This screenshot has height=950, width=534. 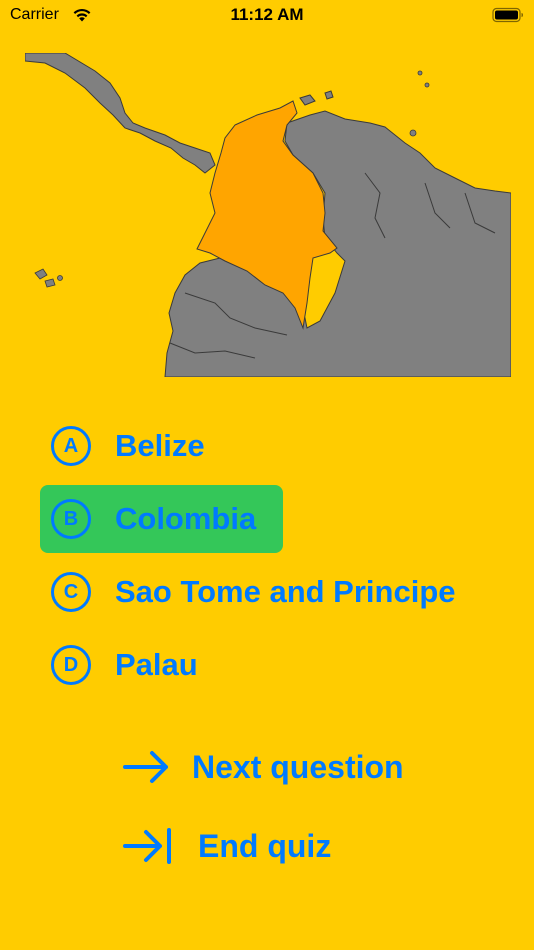 What do you see at coordinates (71, 446) in the screenshot?
I see `letter-a-icon: A` at bounding box center [71, 446].